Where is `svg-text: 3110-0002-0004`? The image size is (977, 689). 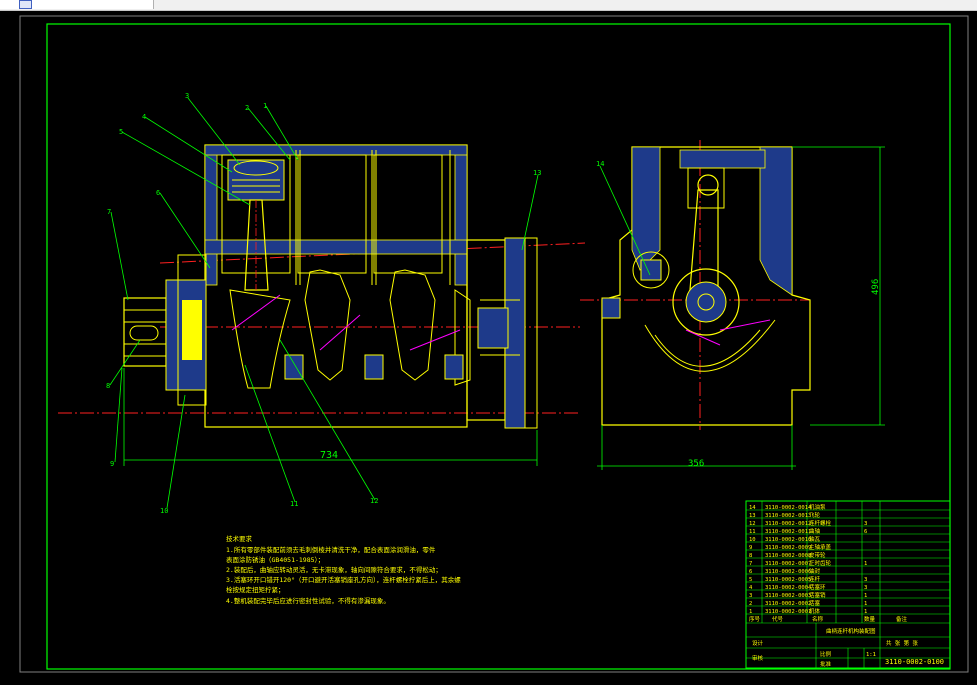 svg-text: 3110-0002-0004 is located at coordinates (788, 588).